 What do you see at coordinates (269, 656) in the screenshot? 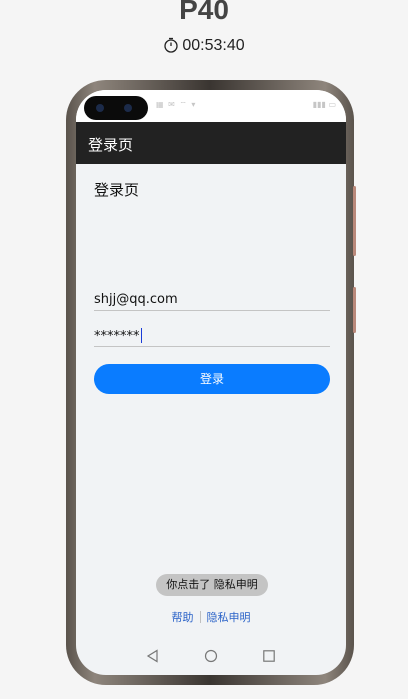
I see `recents-nav-icon` at bounding box center [269, 656].